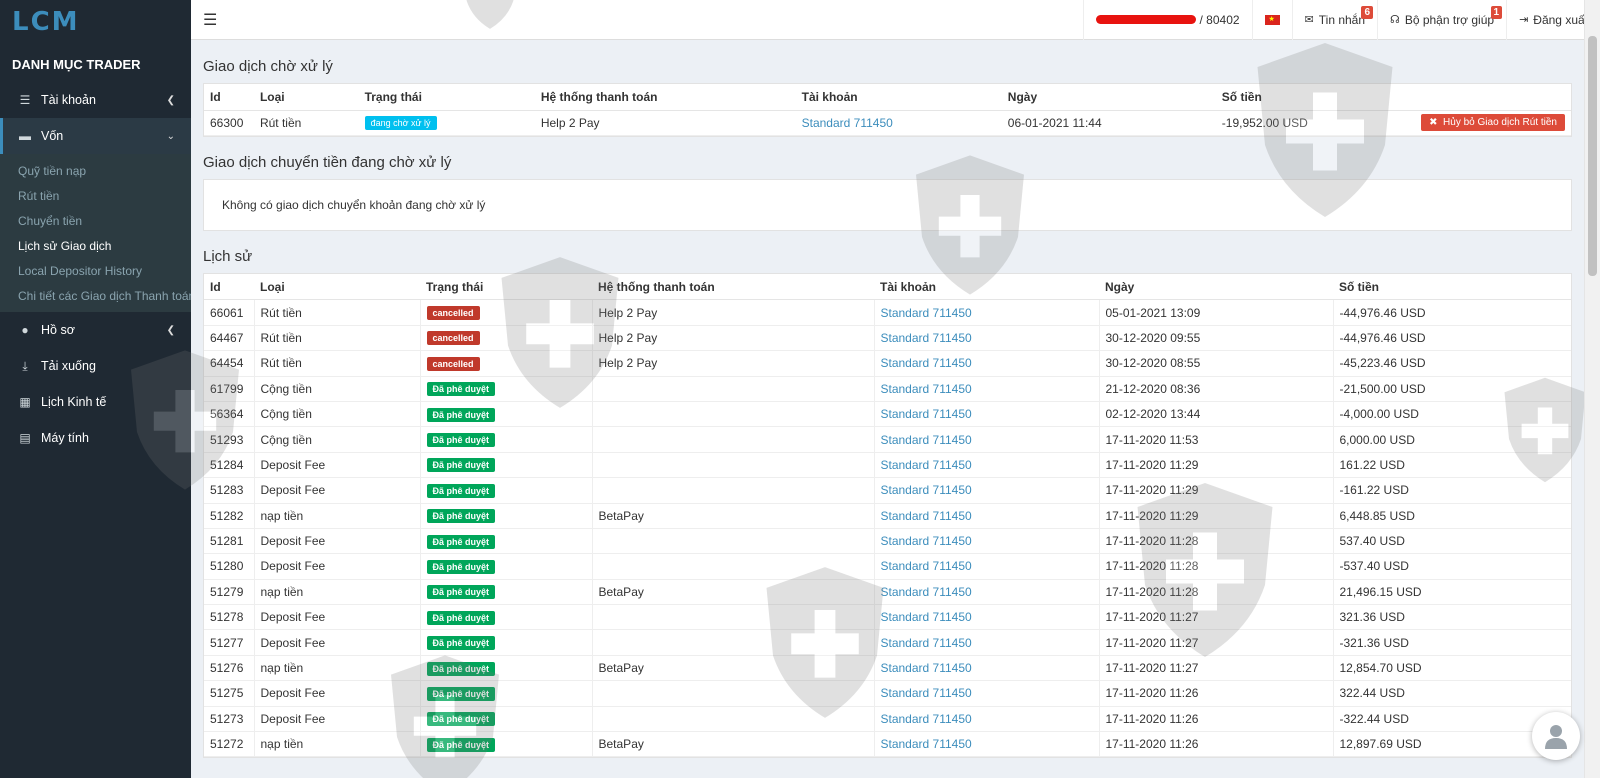 This screenshot has width=1600, height=778. What do you see at coordinates (95, 22) in the screenshot?
I see `logo: LCM` at bounding box center [95, 22].